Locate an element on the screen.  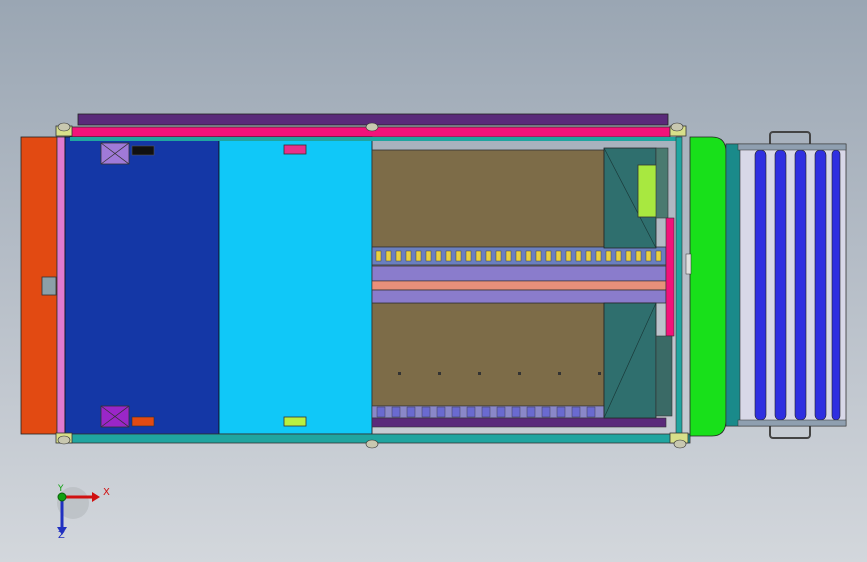
left-pink-post is located at coordinates (61, 285).